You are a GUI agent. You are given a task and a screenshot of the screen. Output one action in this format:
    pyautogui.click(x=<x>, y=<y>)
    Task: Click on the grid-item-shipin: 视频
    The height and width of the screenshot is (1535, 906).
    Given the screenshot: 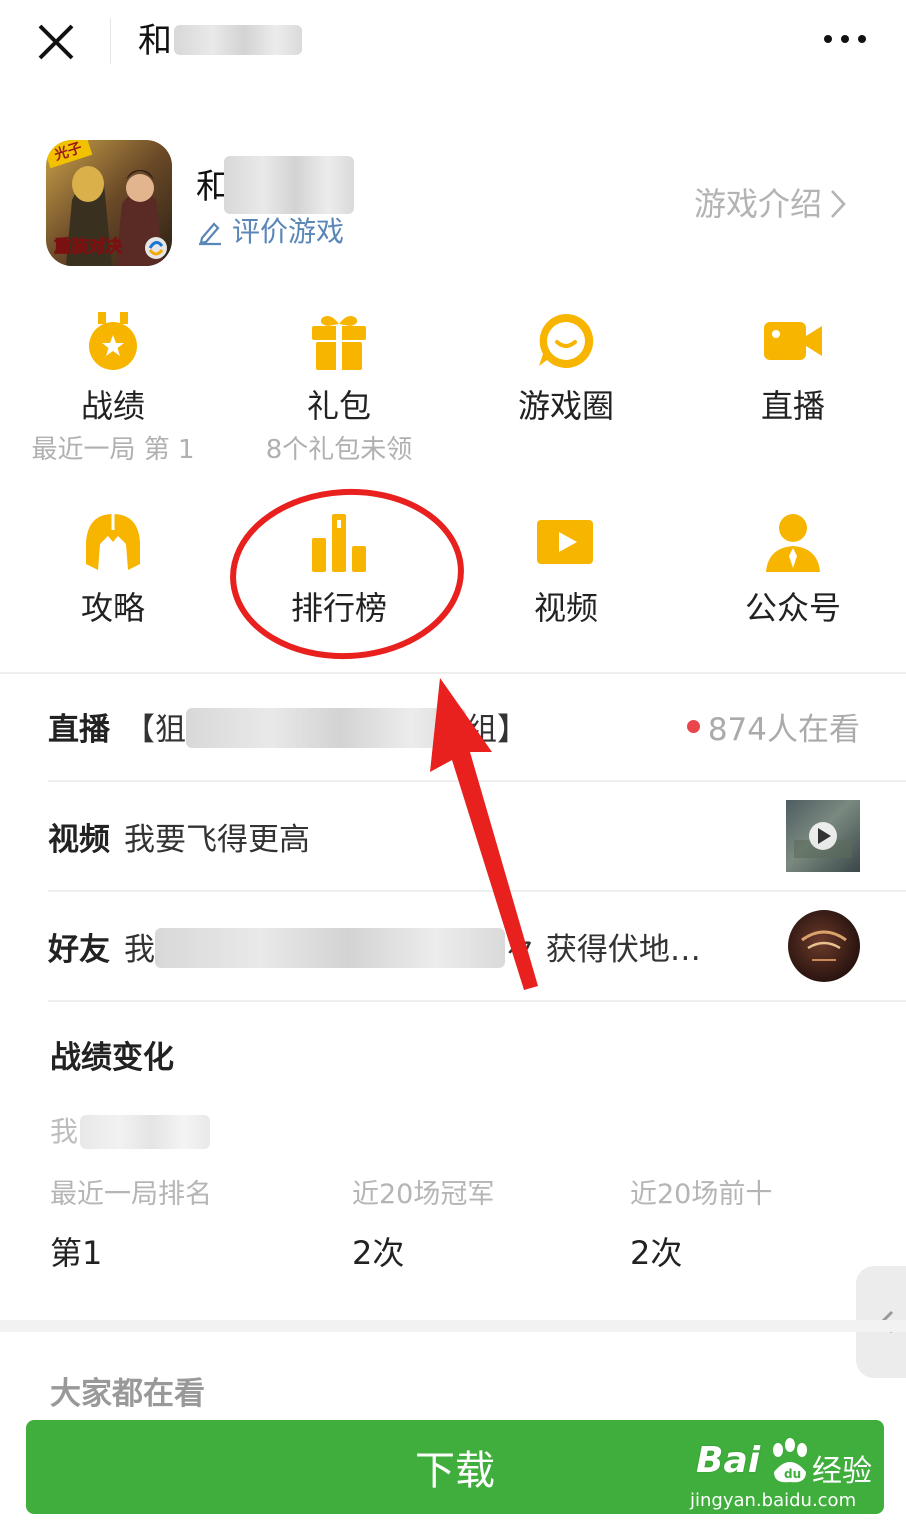 What is the action you would take?
    pyautogui.click(x=566, y=571)
    